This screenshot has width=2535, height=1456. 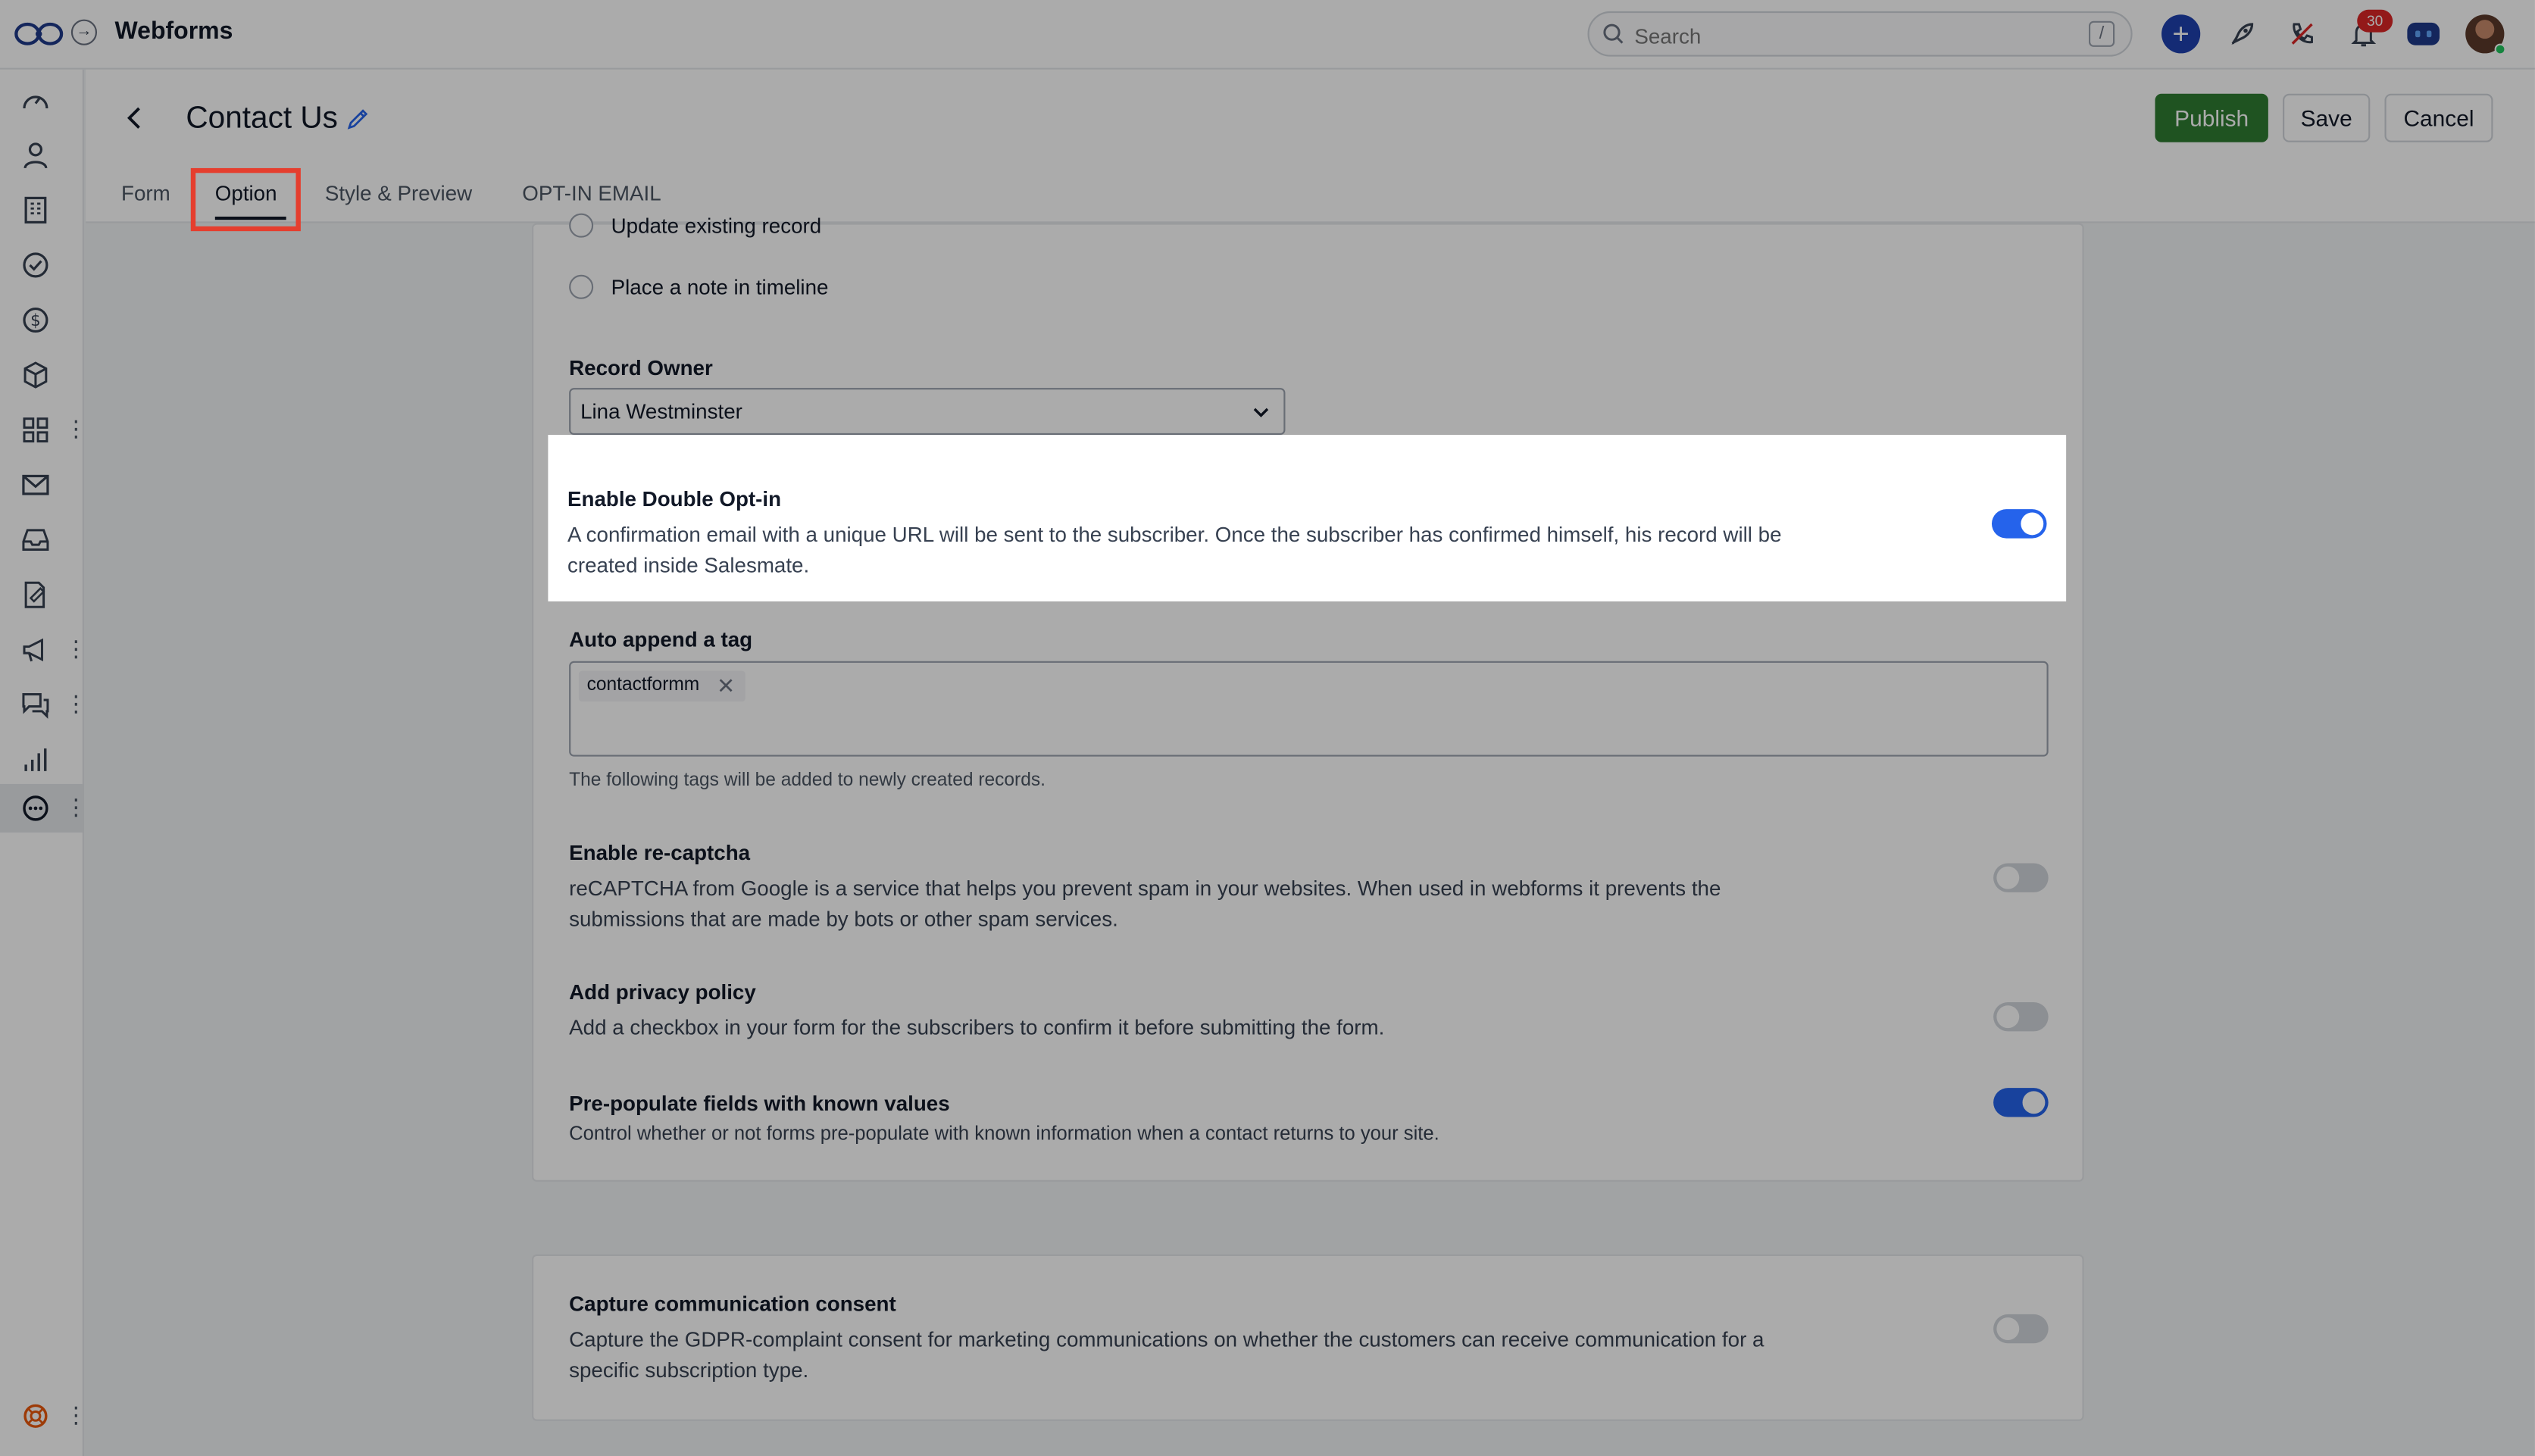 What do you see at coordinates (2019, 524) in the screenshot?
I see `double-optin-toggle` at bounding box center [2019, 524].